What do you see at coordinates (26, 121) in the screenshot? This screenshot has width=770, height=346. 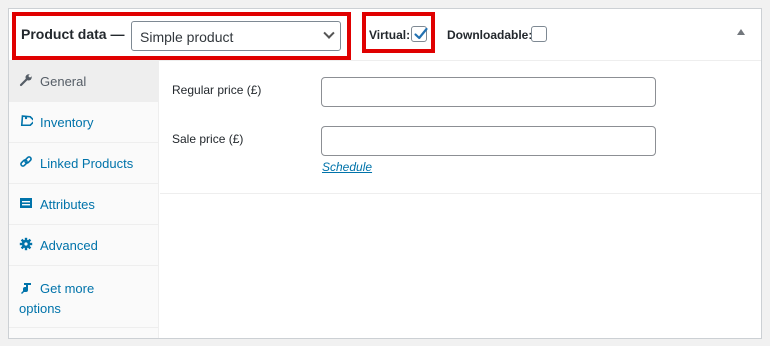 I see `tag-icon` at bounding box center [26, 121].